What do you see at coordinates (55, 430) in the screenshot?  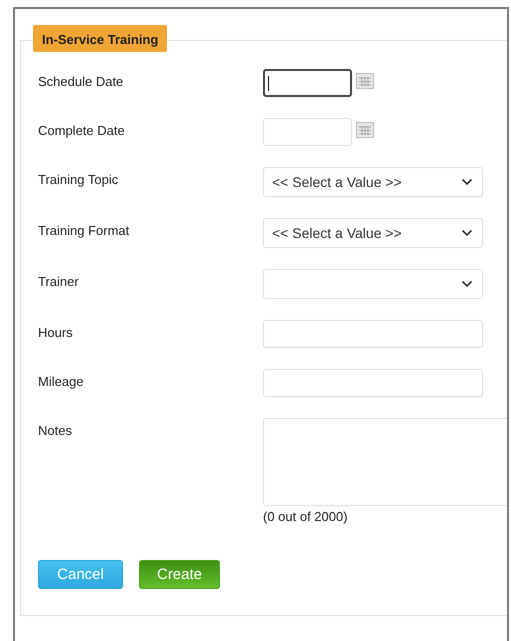 I see `field-label: Notes` at bounding box center [55, 430].